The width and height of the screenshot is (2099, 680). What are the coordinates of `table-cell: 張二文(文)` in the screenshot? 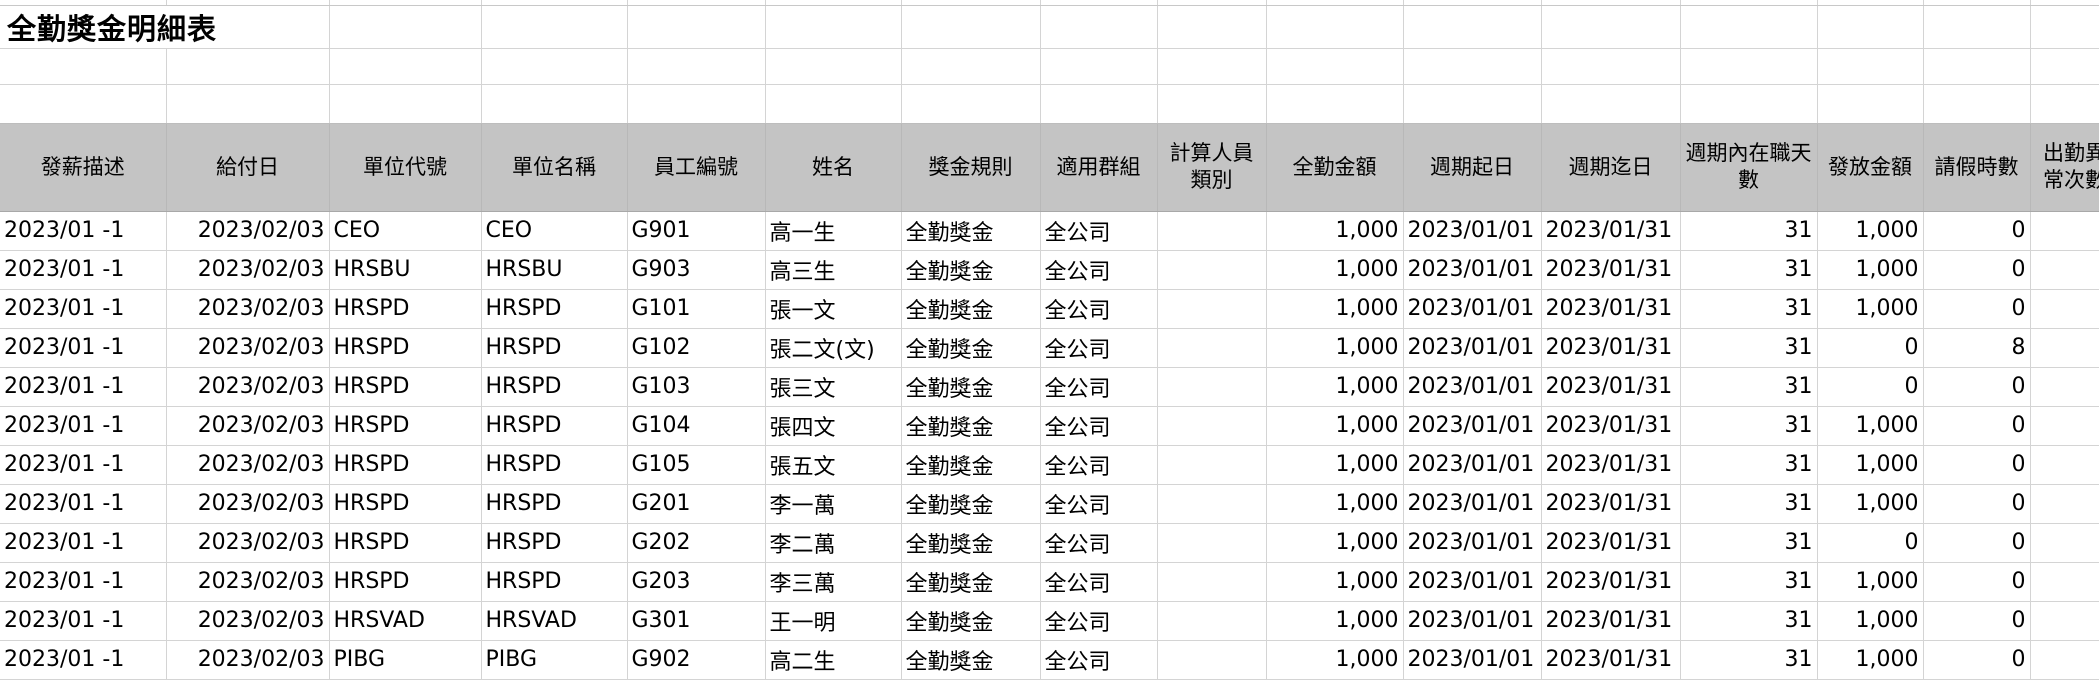 It's located at (833, 348).